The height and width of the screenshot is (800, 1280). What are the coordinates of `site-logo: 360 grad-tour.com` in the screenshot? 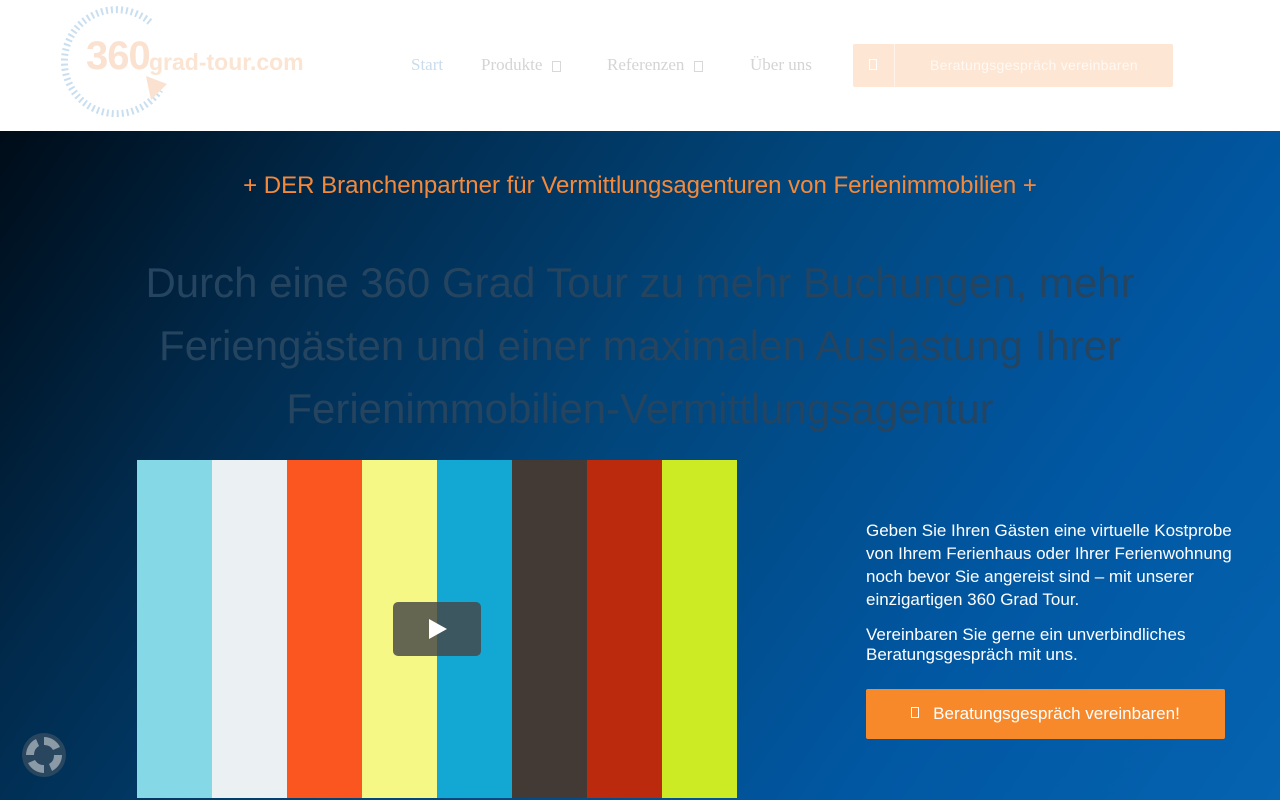 It's located at (189, 64).